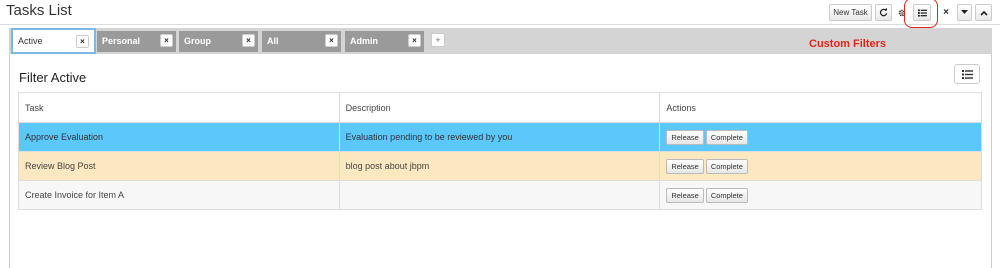 This screenshot has width=1000, height=268. I want to click on custom-filters-highlight, so click(921, 14).